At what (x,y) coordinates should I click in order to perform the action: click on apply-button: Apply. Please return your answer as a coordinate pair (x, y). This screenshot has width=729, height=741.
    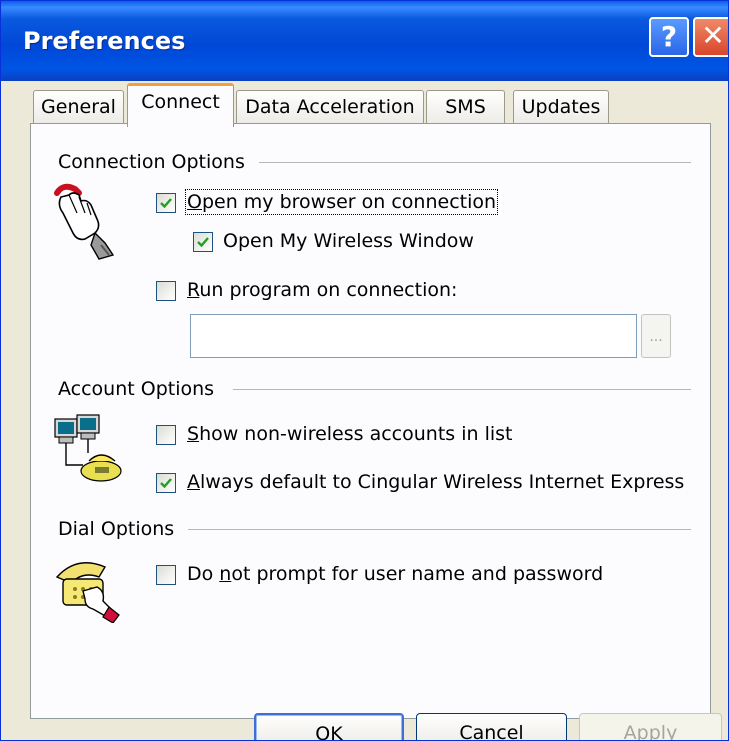
    Looking at the image, I should click on (650, 726).